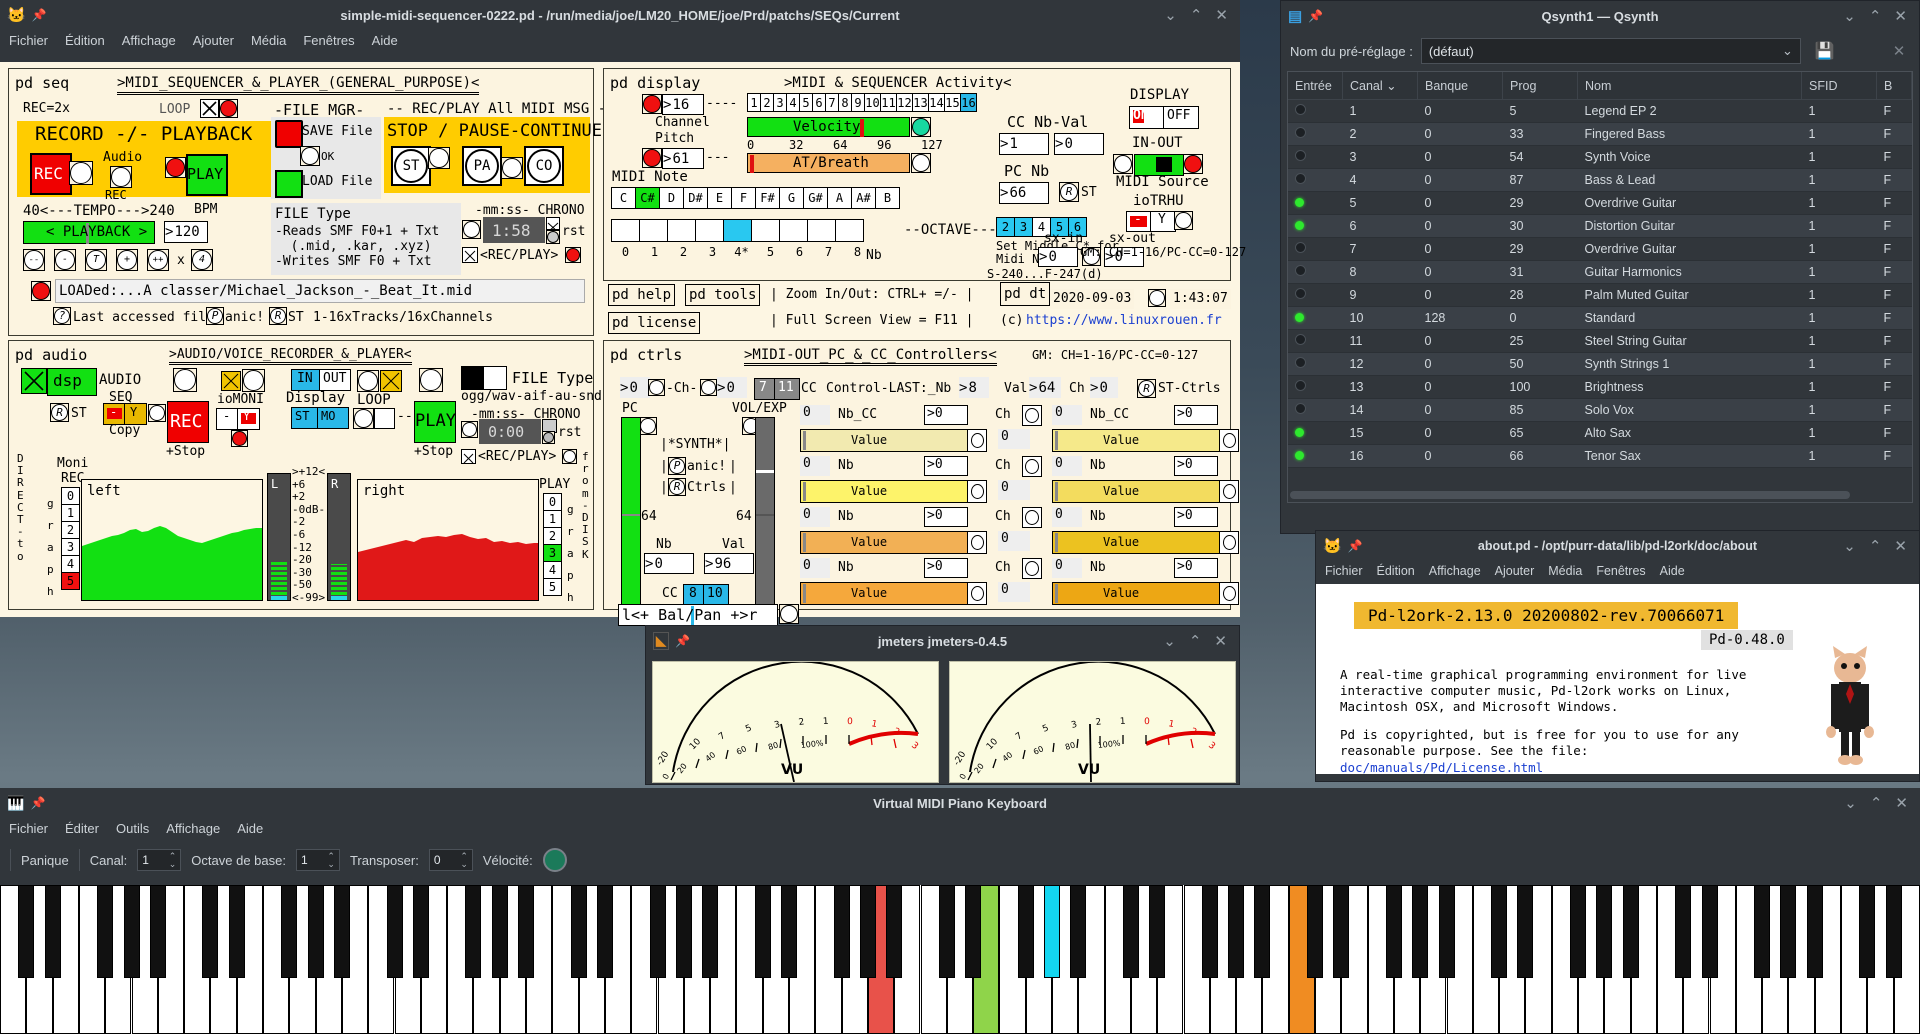 The height and width of the screenshot is (1034, 1920). I want to click on channel-cell-15: 15, so click(952, 102).